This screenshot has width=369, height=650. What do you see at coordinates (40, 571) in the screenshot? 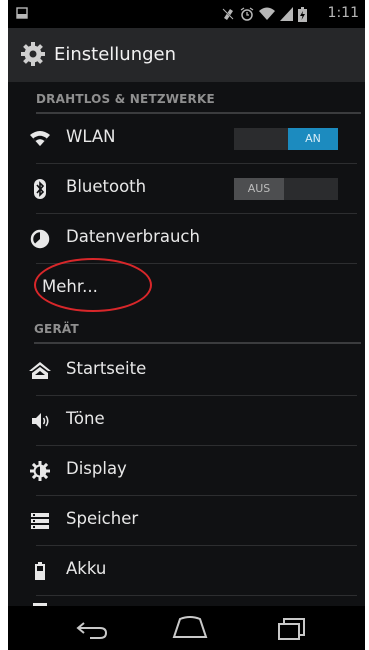
I see `battery-icon` at bounding box center [40, 571].